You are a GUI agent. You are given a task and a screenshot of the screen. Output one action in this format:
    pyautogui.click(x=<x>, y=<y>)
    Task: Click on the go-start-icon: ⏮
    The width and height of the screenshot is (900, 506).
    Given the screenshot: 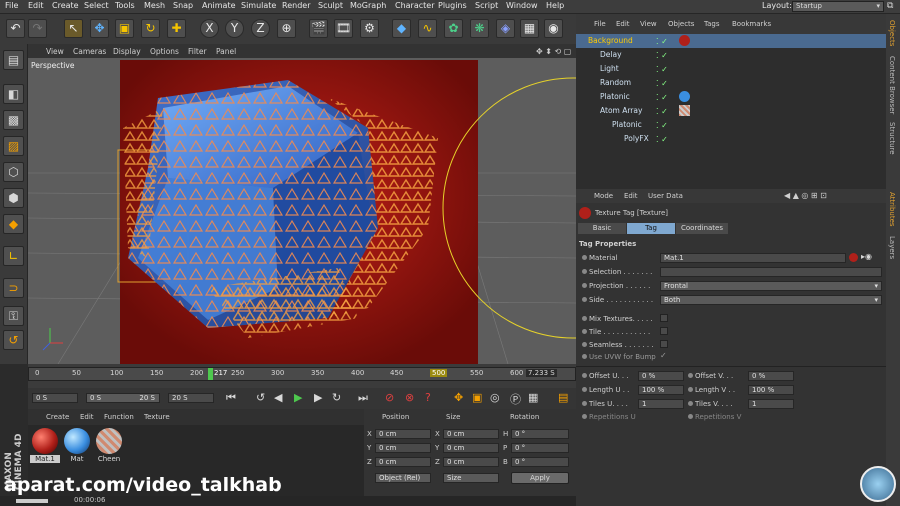 What is the action you would take?
    pyautogui.click(x=231, y=398)
    